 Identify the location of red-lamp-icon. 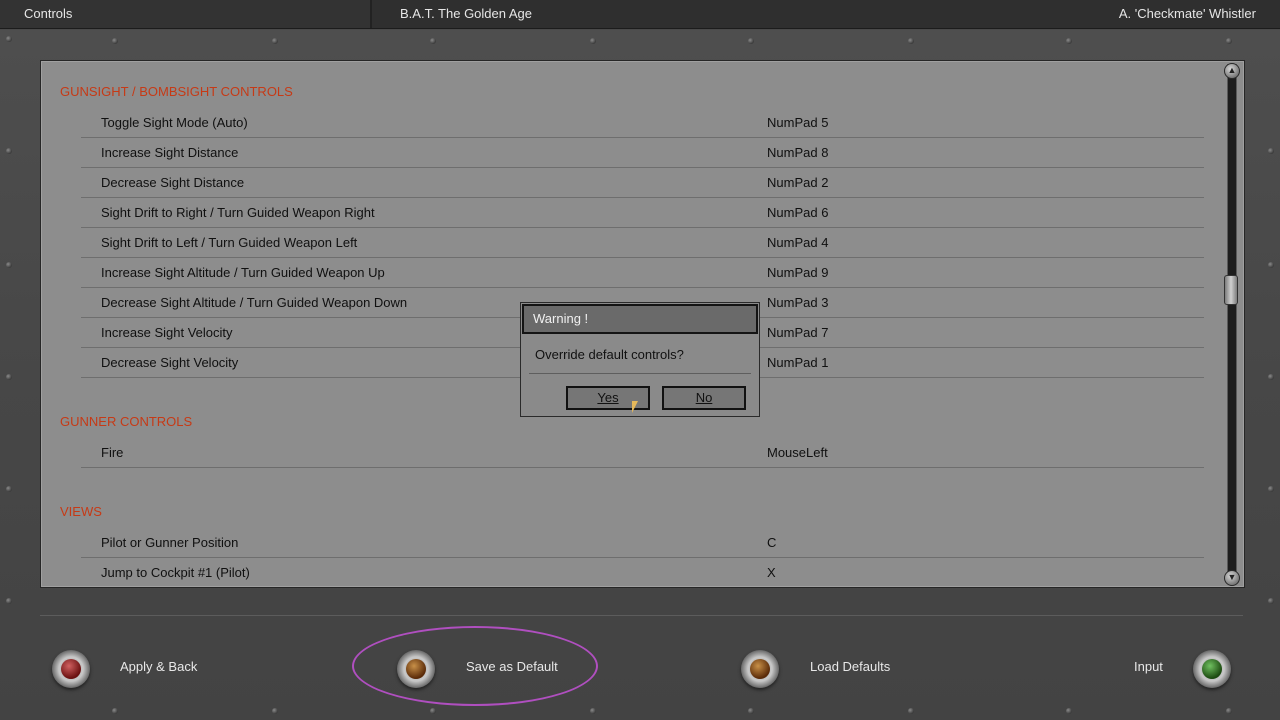
(71, 669).